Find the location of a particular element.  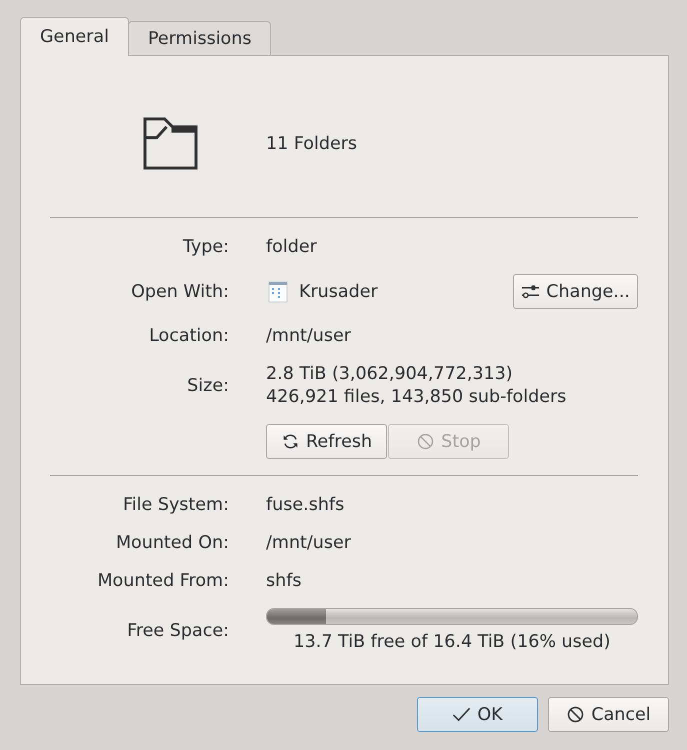

field-label: Free Space: is located at coordinates (178, 631).